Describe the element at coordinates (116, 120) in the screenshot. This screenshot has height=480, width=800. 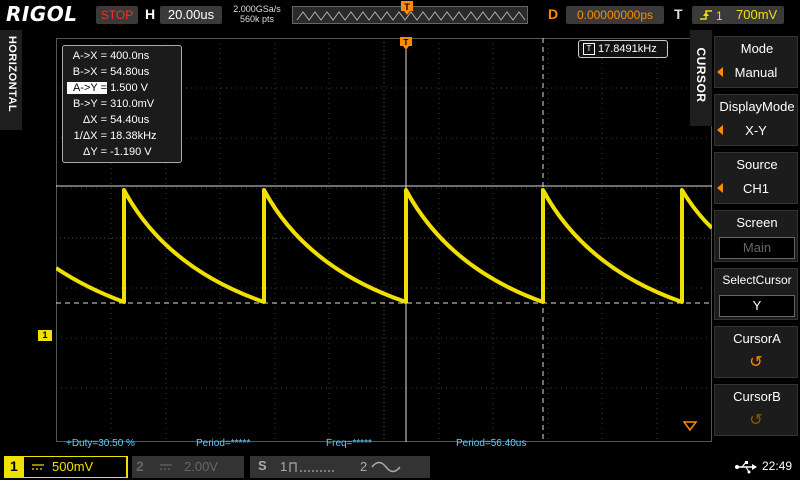
I see `meas-dx: ΔX = 54.40us` at that location.